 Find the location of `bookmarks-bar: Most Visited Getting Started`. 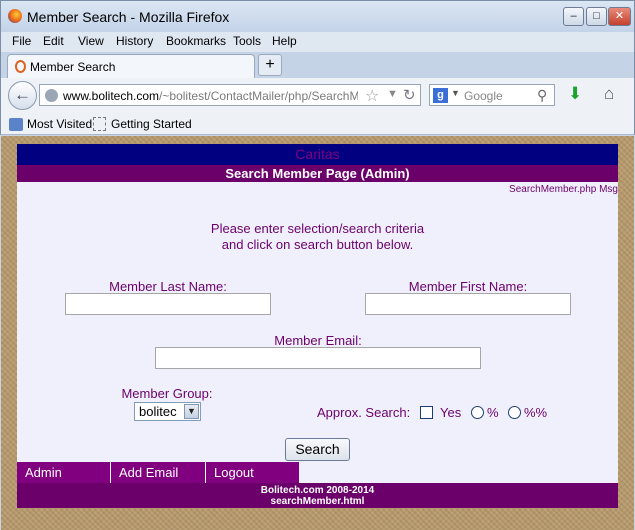

bookmarks-bar: Most Visited Getting Started is located at coordinates (317, 124).